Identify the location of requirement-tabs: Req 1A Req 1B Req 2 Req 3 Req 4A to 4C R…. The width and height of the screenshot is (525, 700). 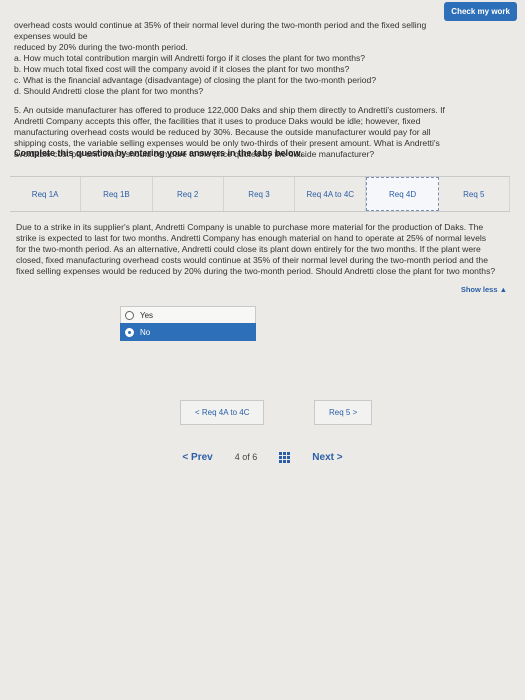
(260, 194).